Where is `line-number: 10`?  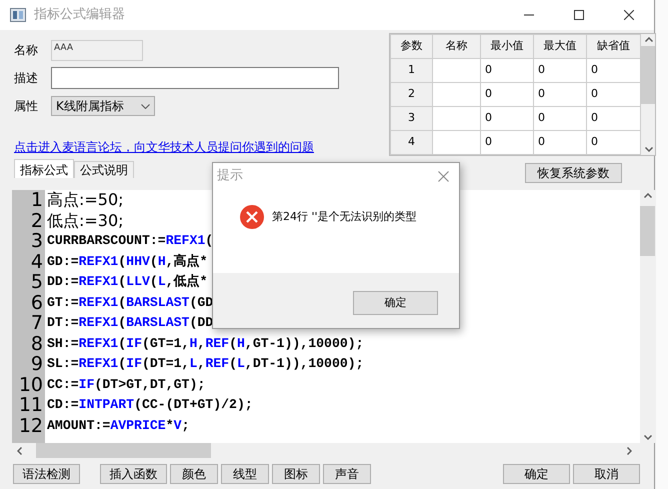
line-number: 10 is located at coordinates (31, 384).